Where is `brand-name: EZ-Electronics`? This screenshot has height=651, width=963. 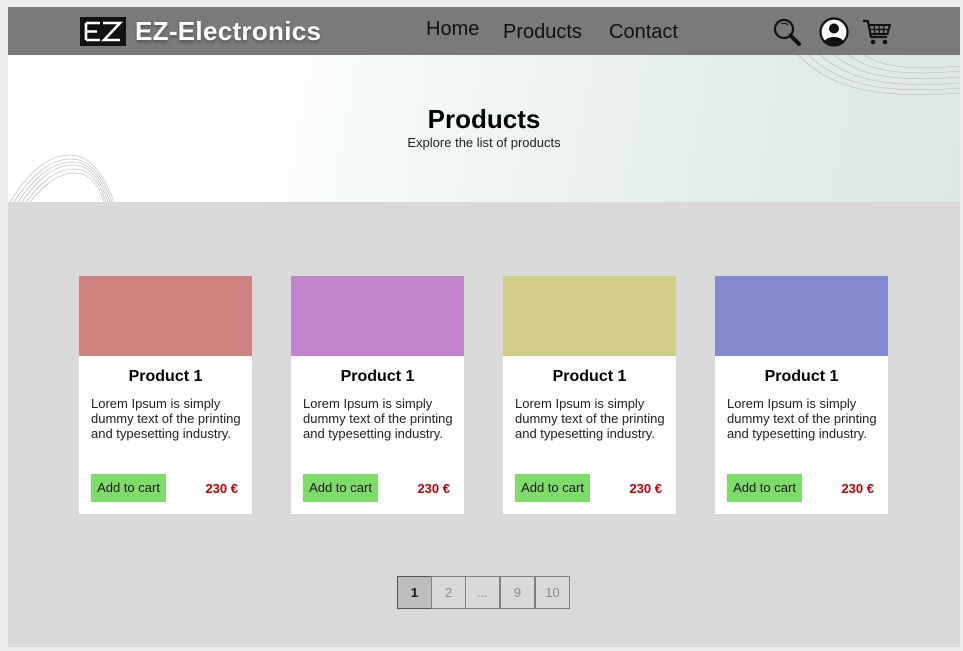
brand-name: EZ-Electronics is located at coordinates (228, 31).